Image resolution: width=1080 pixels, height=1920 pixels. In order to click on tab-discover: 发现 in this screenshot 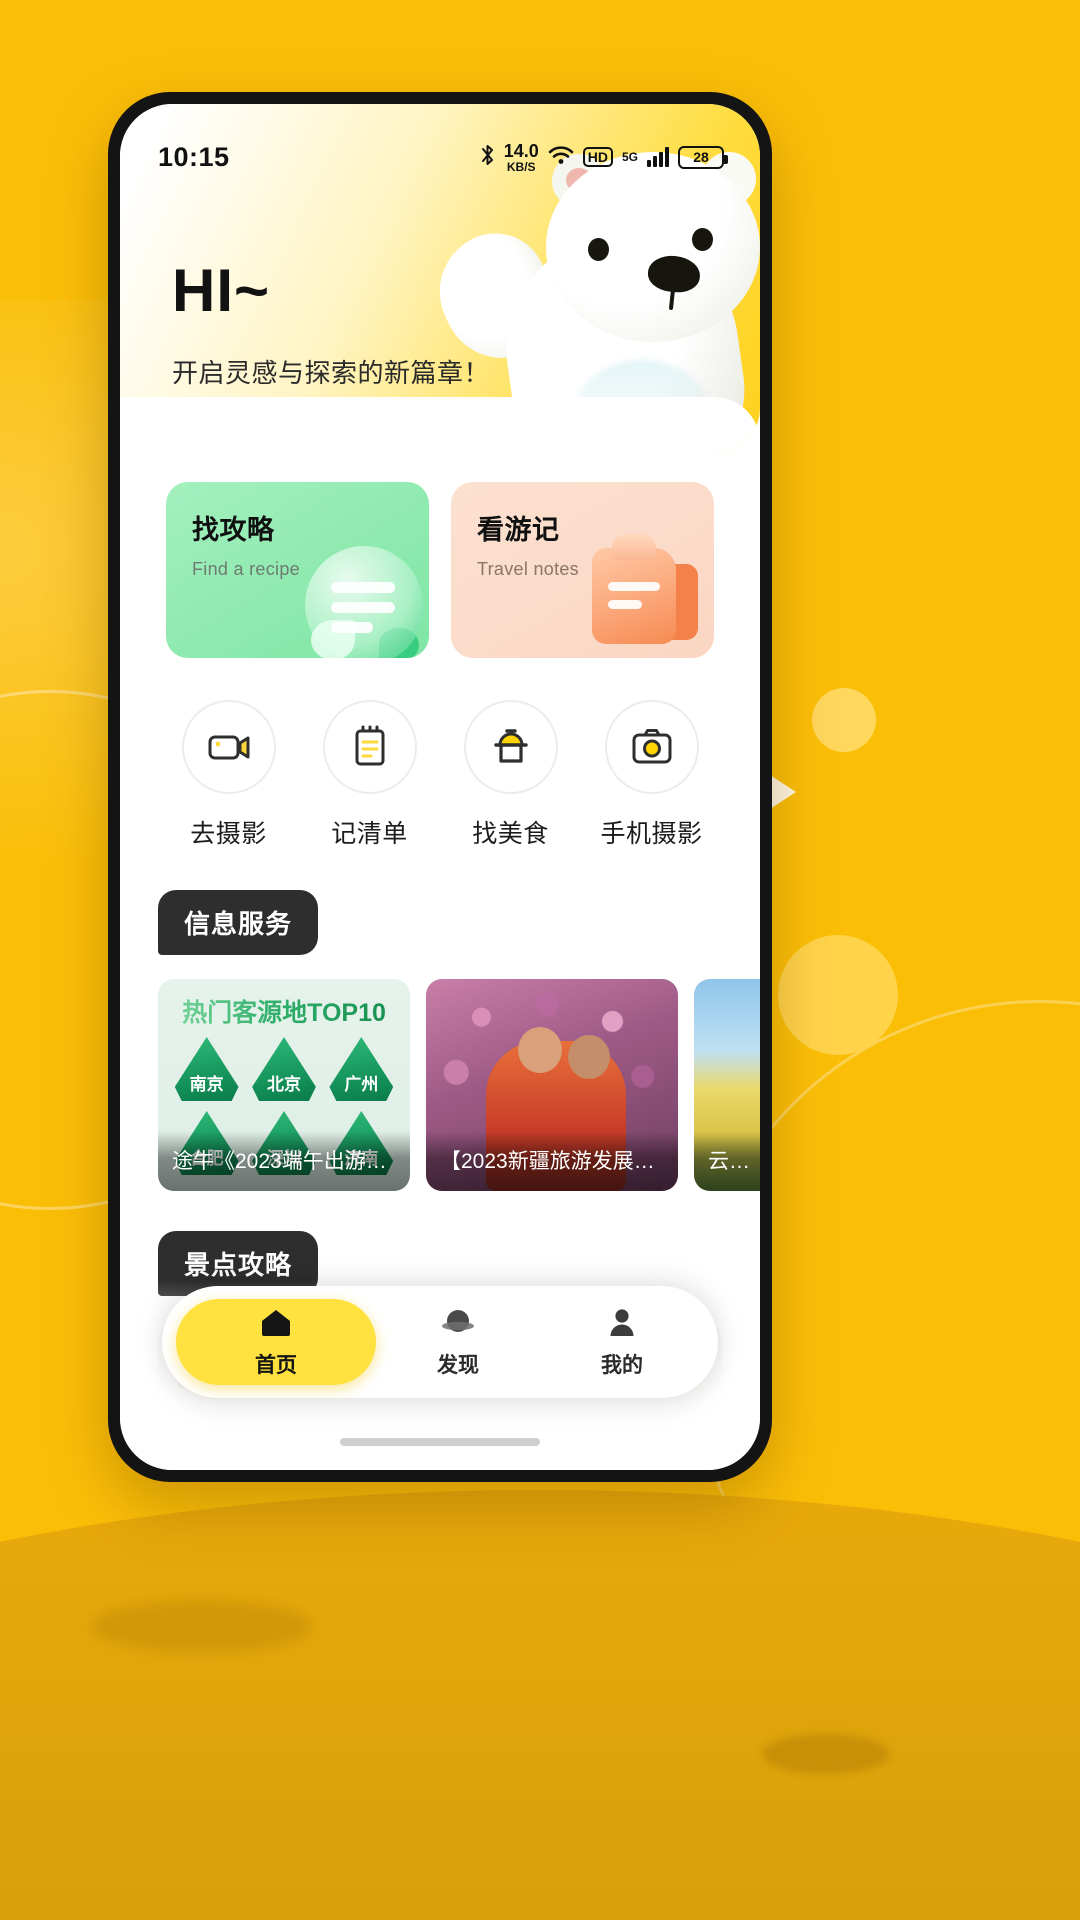, I will do `click(458, 1342)`.